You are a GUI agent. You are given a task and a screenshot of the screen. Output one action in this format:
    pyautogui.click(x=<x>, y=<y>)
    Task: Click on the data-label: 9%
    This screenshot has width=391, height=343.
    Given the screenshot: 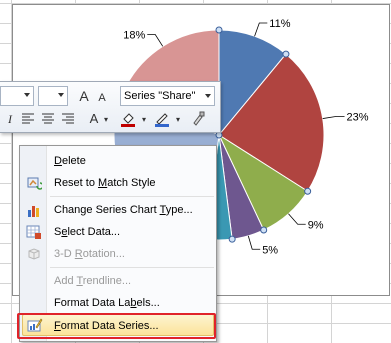 What is the action you would take?
    pyautogui.click(x=316, y=225)
    